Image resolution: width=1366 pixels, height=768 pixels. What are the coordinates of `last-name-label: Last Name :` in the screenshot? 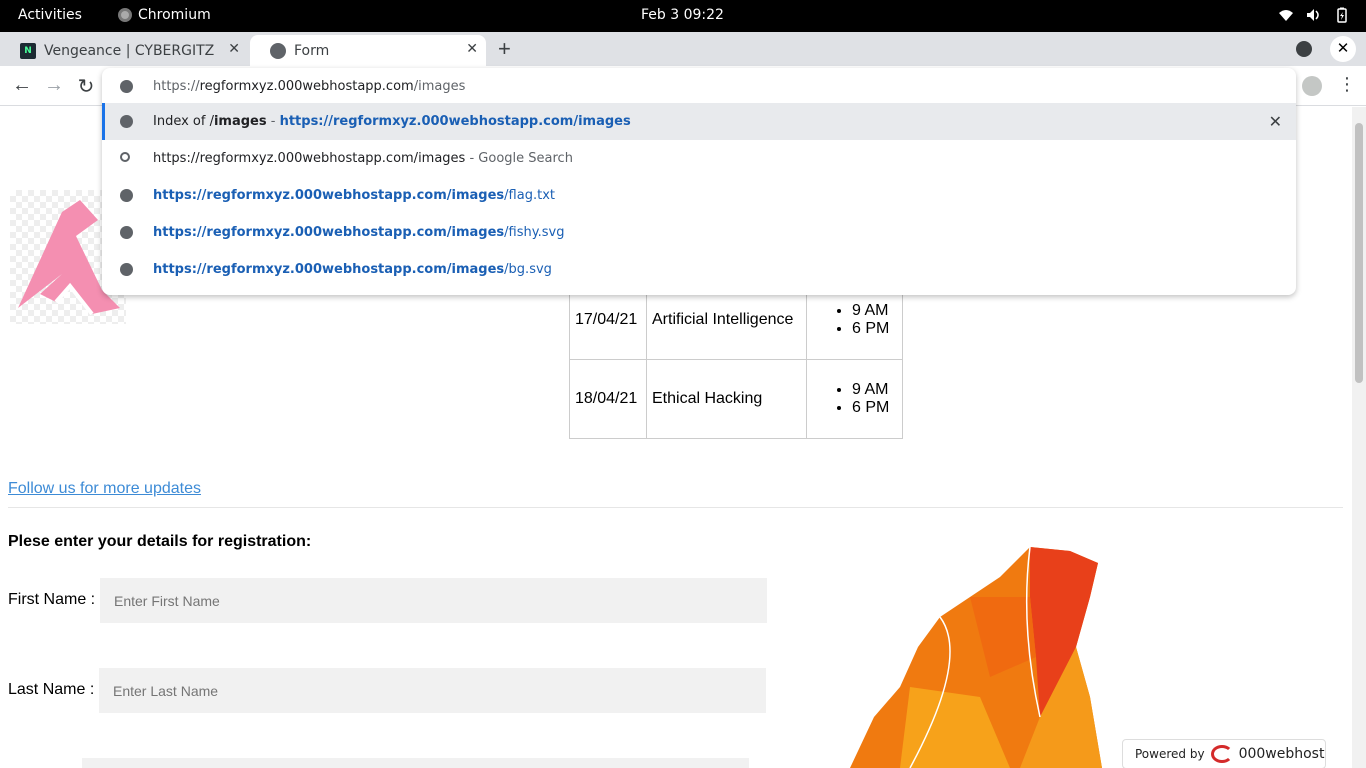 It's located at (51, 689).